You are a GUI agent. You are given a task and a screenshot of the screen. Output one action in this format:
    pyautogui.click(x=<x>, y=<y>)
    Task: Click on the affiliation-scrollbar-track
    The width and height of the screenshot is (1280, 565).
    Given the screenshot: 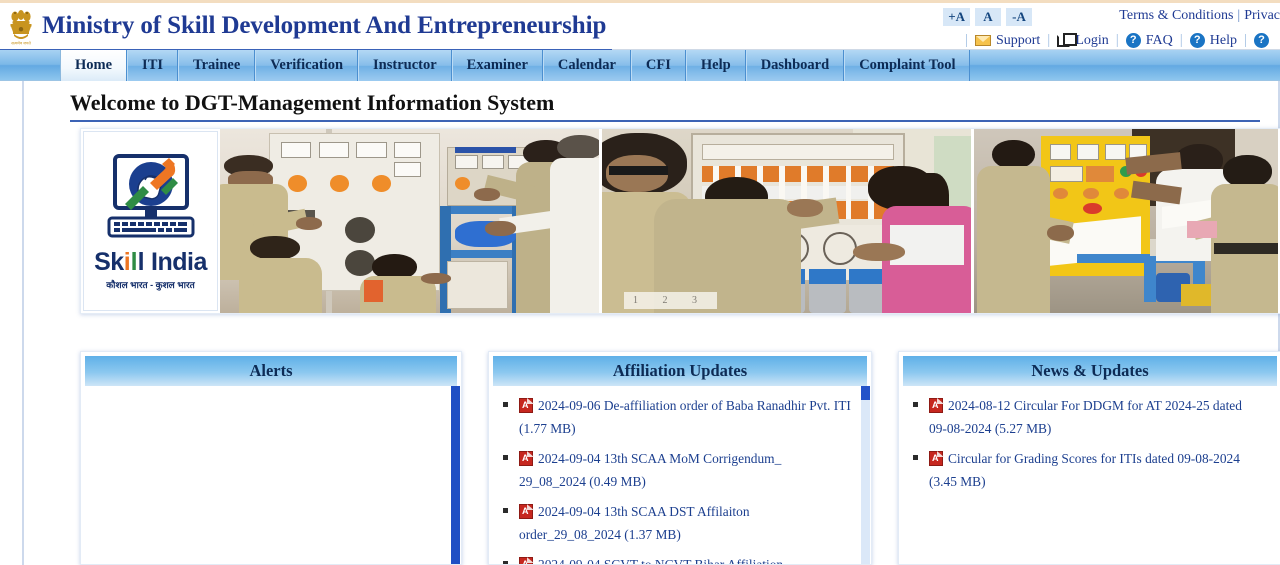 What is the action you would take?
    pyautogui.click(x=865, y=475)
    